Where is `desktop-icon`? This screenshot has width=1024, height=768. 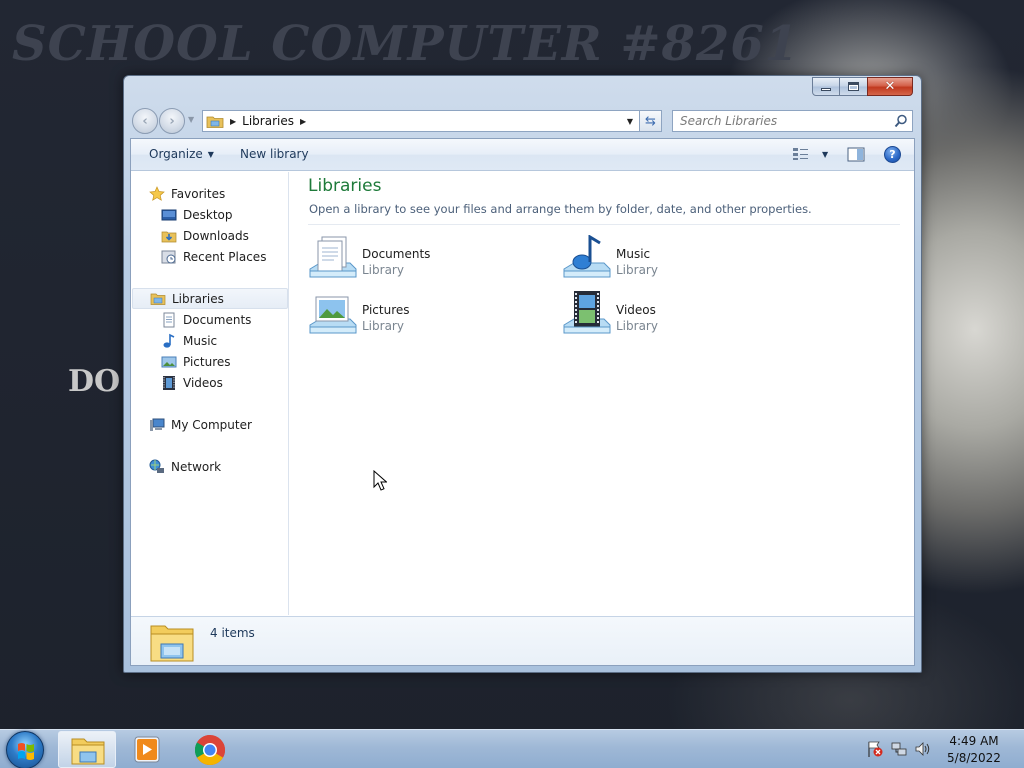
desktop-icon is located at coordinates (169, 214).